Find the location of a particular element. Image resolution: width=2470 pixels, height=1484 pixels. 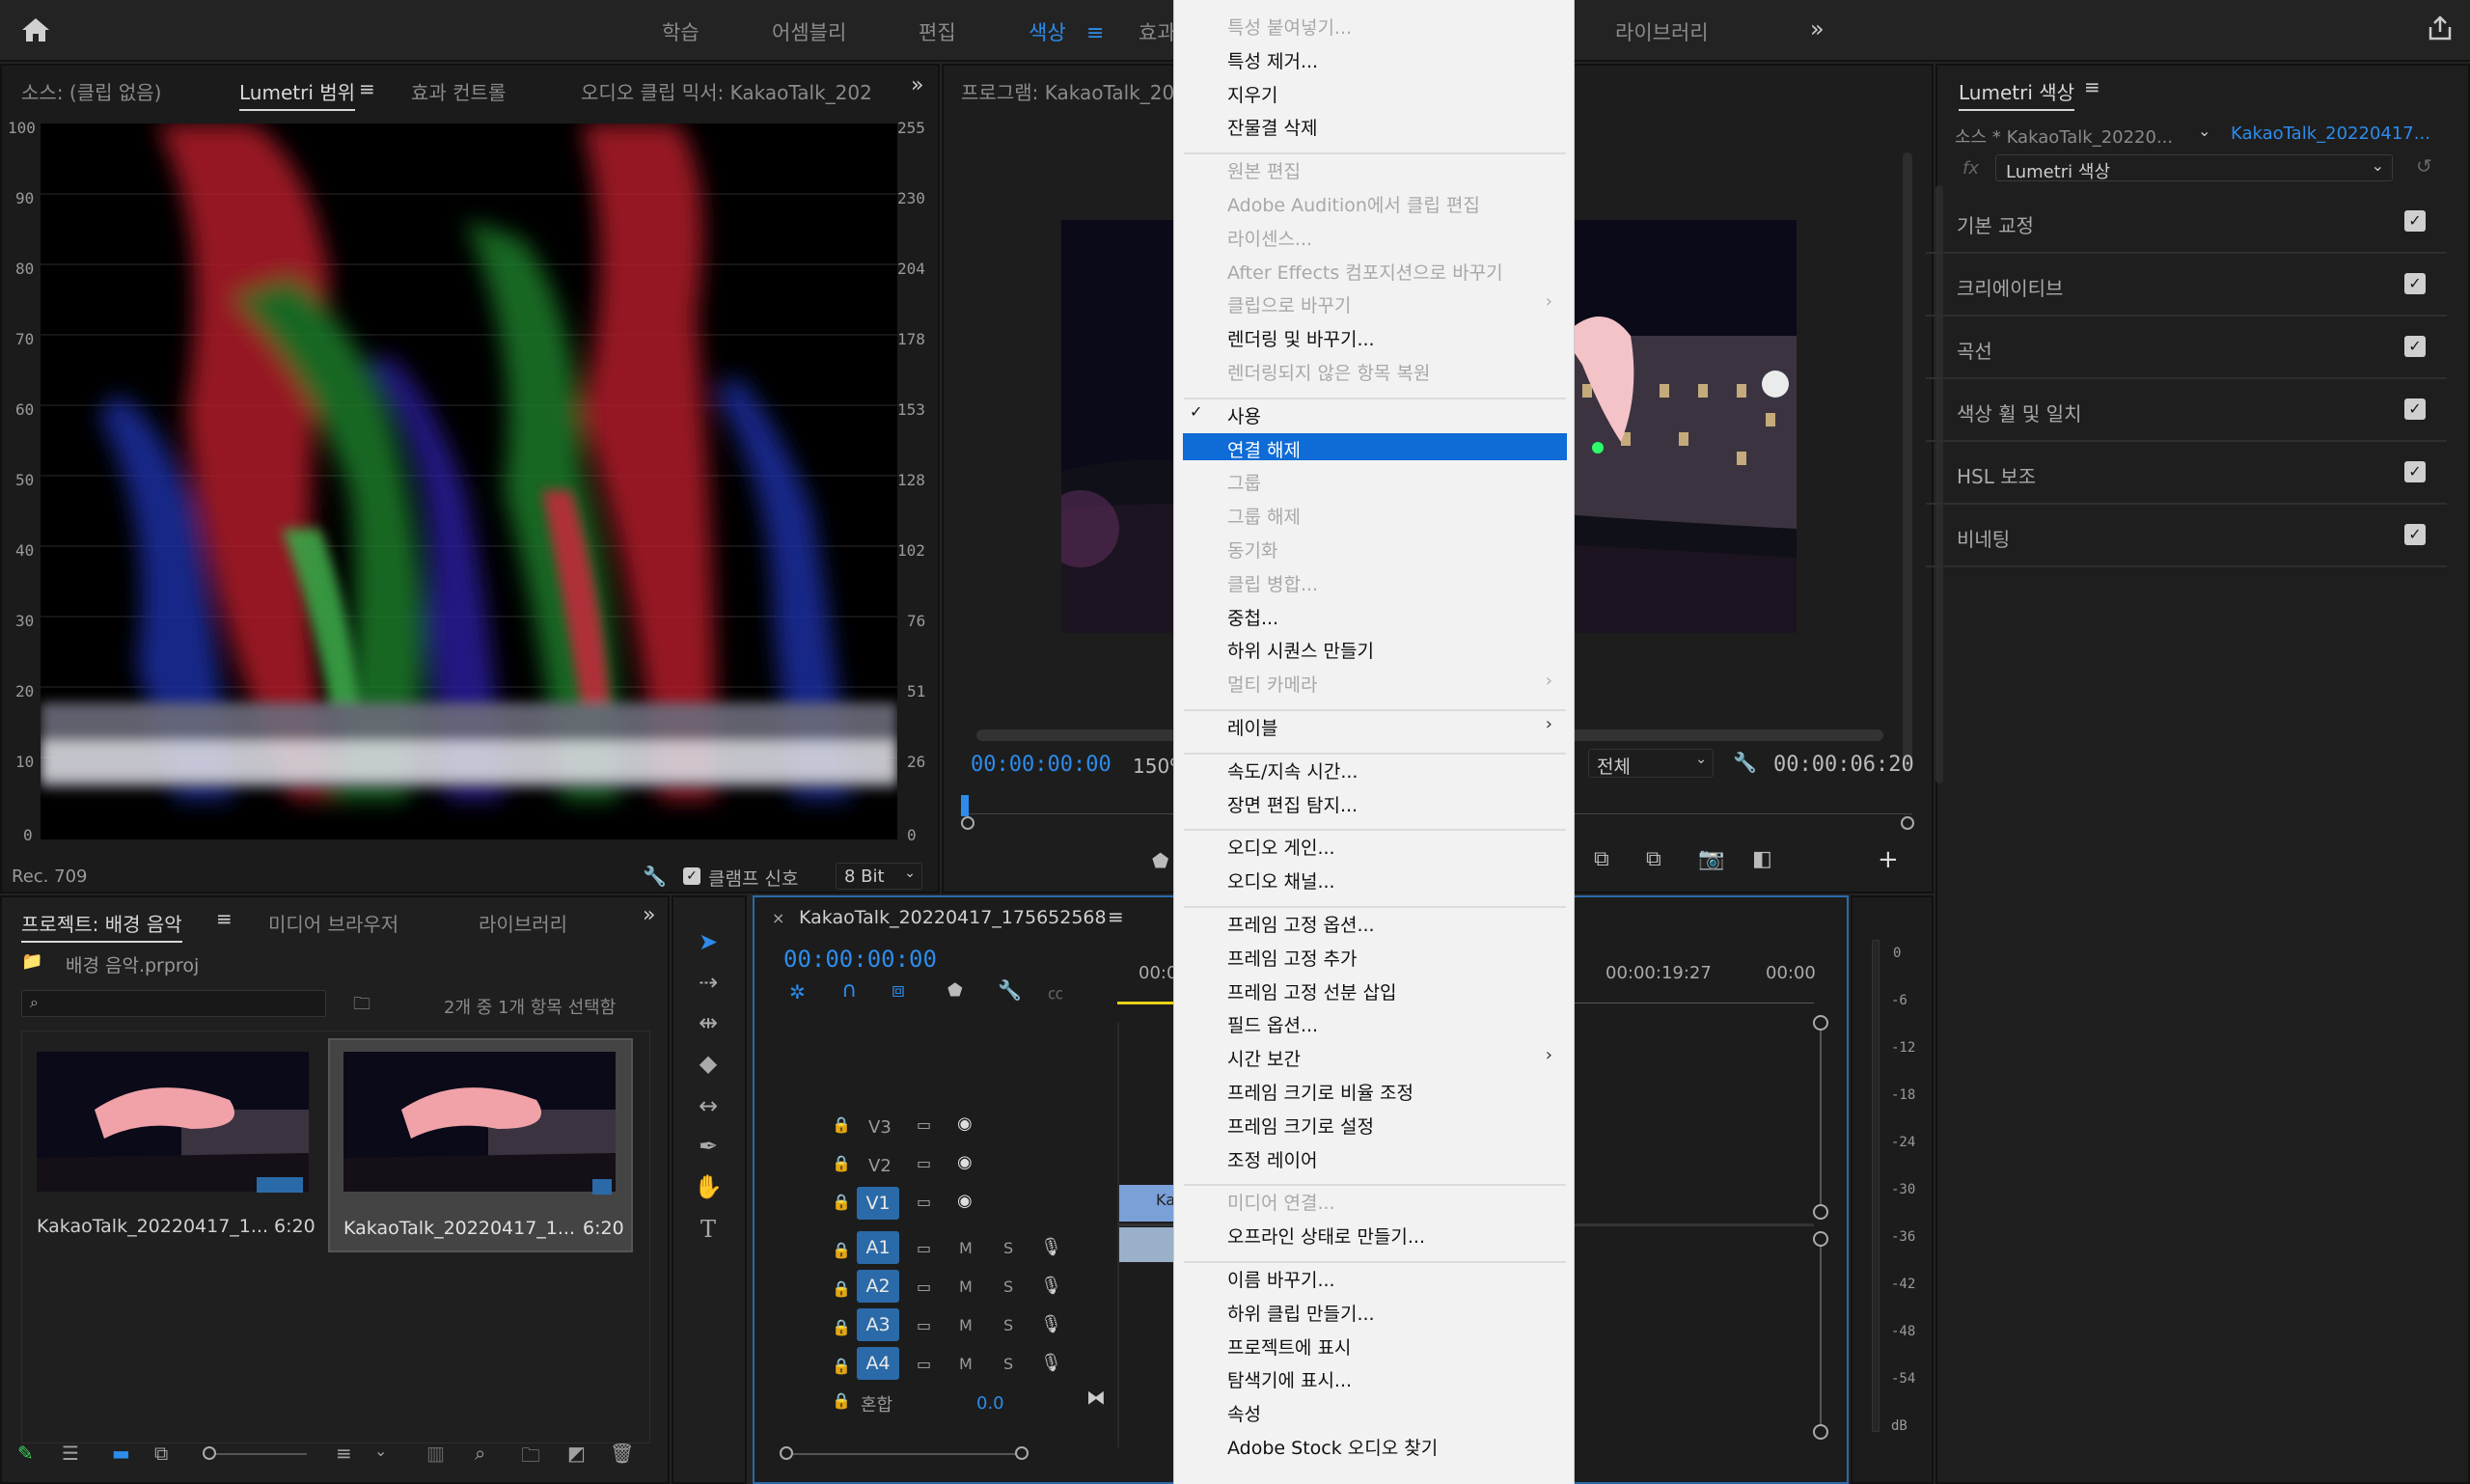

zoom-slider-handle is located at coordinates (209, 1453).